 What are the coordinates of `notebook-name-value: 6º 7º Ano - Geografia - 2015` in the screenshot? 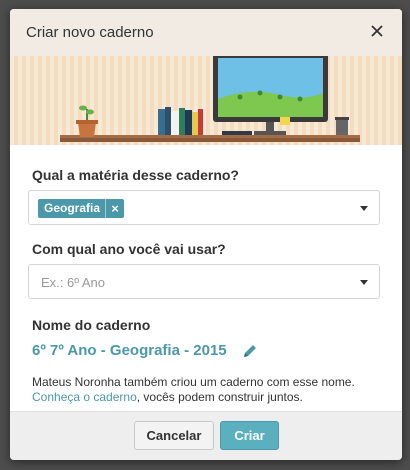 It's located at (129, 350).